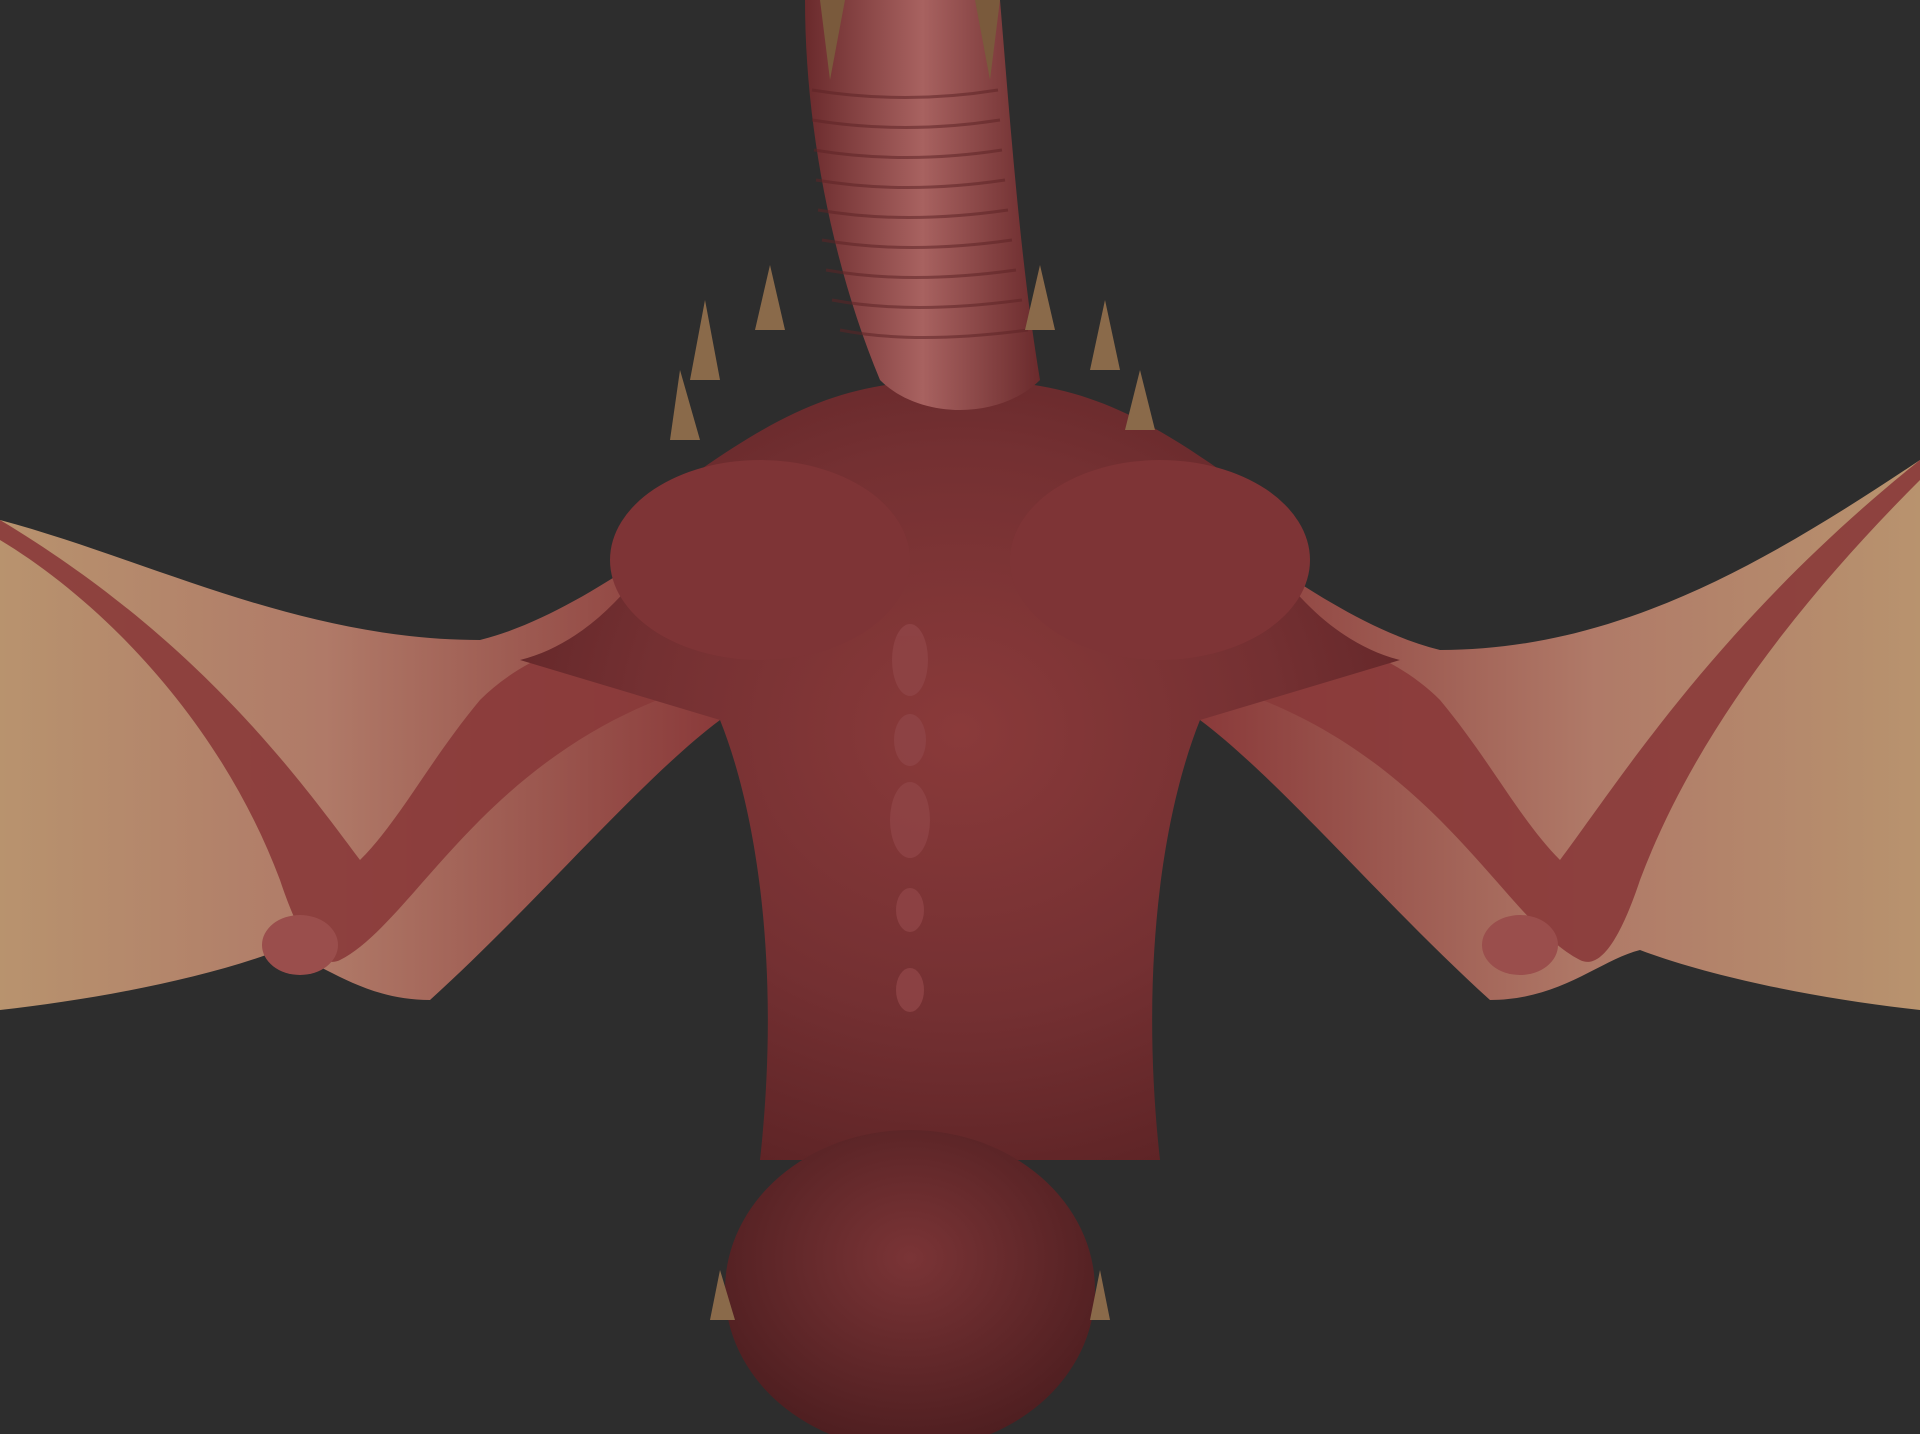 This screenshot has width=1920, height=1434. What do you see at coordinates (910, 1282) in the screenshot?
I see `lower-body` at bounding box center [910, 1282].